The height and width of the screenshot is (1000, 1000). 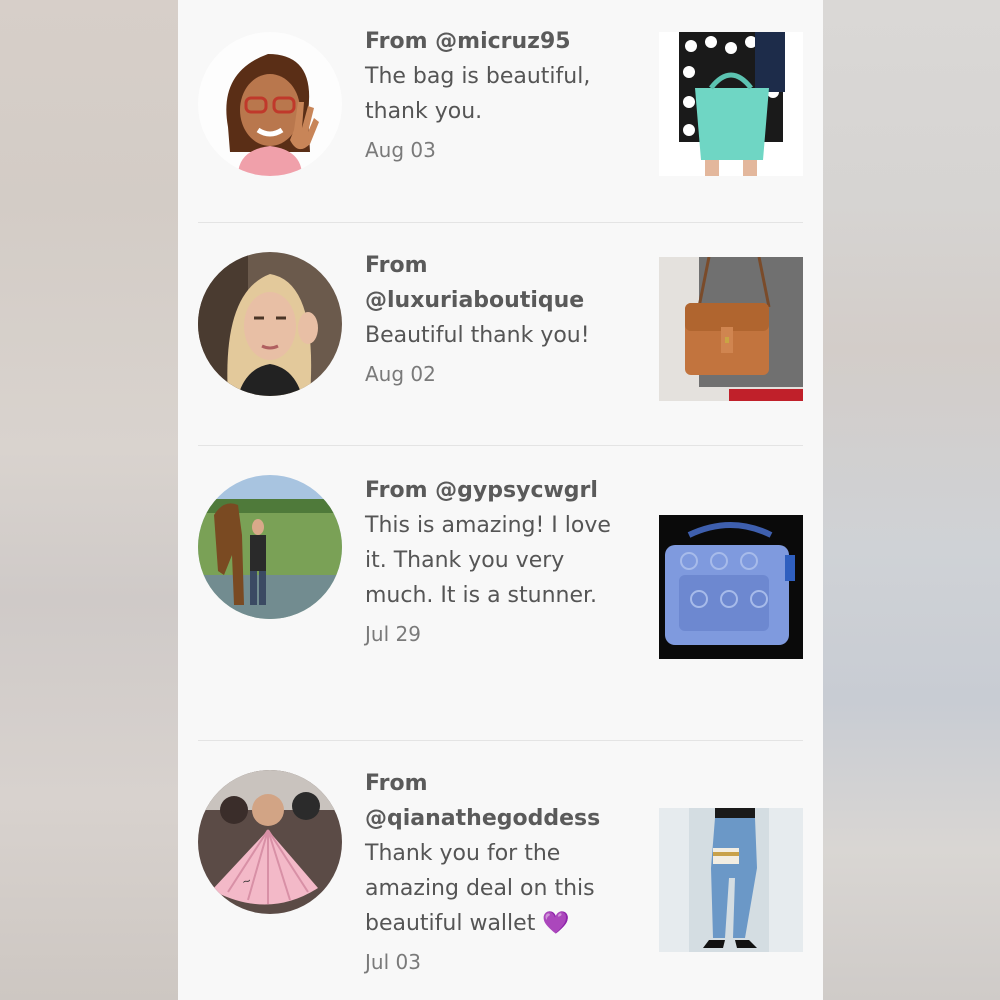 I want to click on user-avatar: ~, so click(x=270, y=842).